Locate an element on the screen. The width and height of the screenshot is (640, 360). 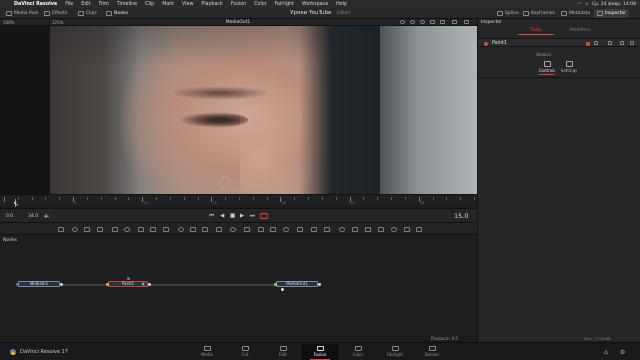
node-menu-icon is located at coordinates (632, 43).